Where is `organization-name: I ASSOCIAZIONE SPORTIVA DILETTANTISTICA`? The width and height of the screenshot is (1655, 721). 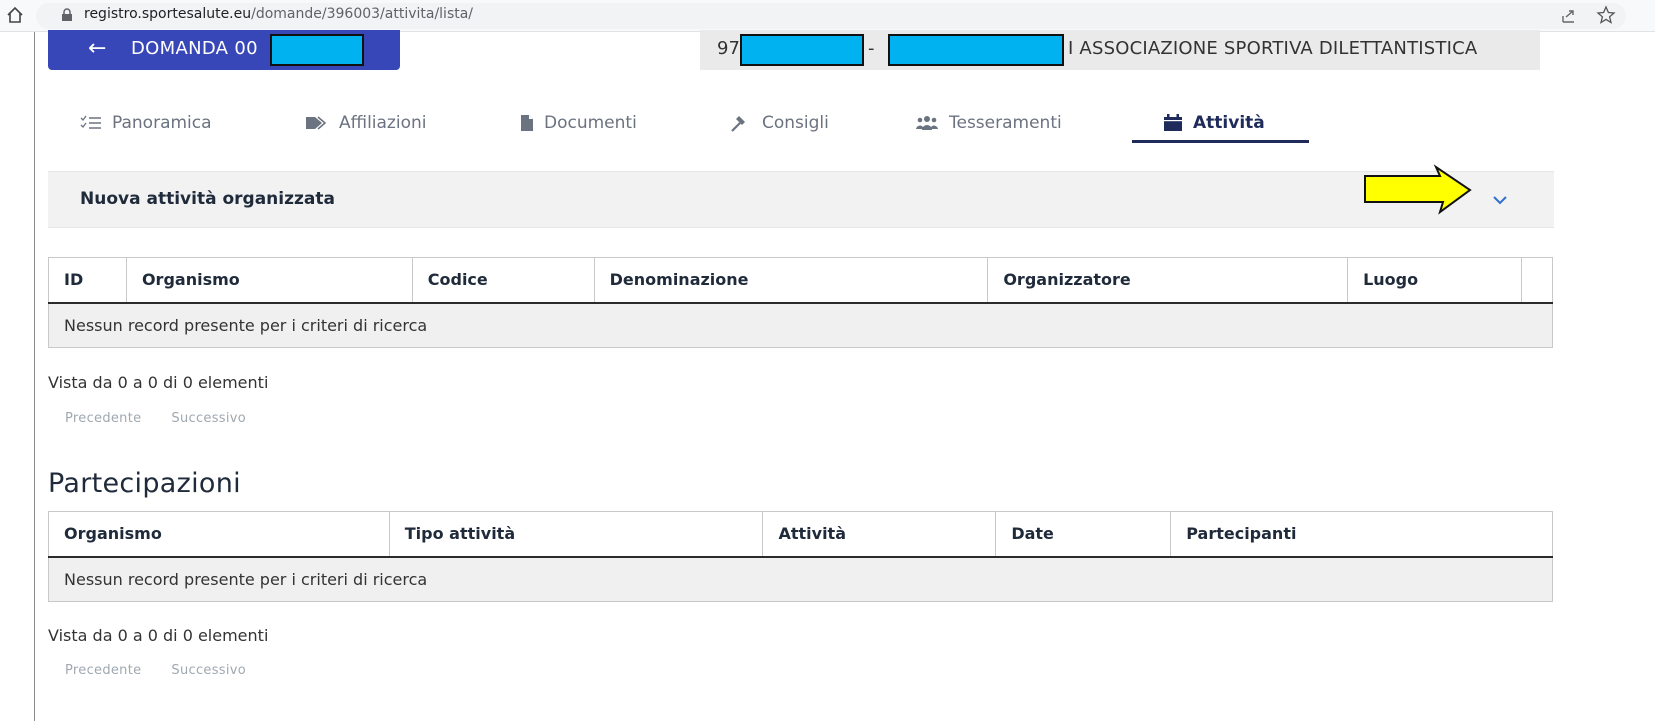
organization-name: I ASSOCIAZIONE SPORTIVA DILETTANTISTICA is located at coordinates (1273, 48).